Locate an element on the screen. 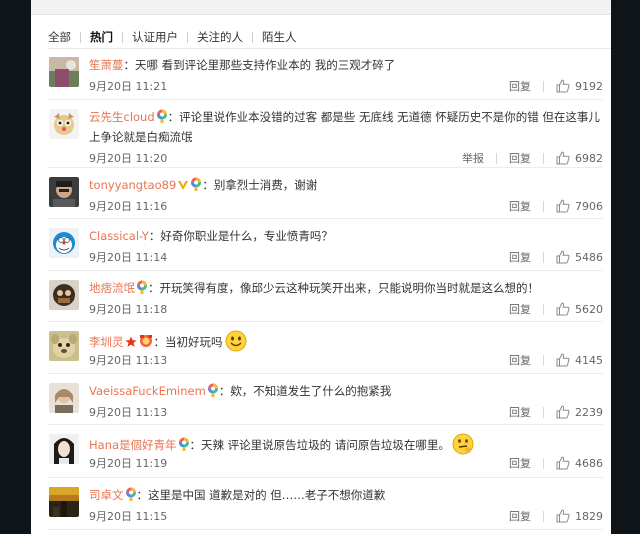  like-count: 4145 is located at coordinates (589, 360).